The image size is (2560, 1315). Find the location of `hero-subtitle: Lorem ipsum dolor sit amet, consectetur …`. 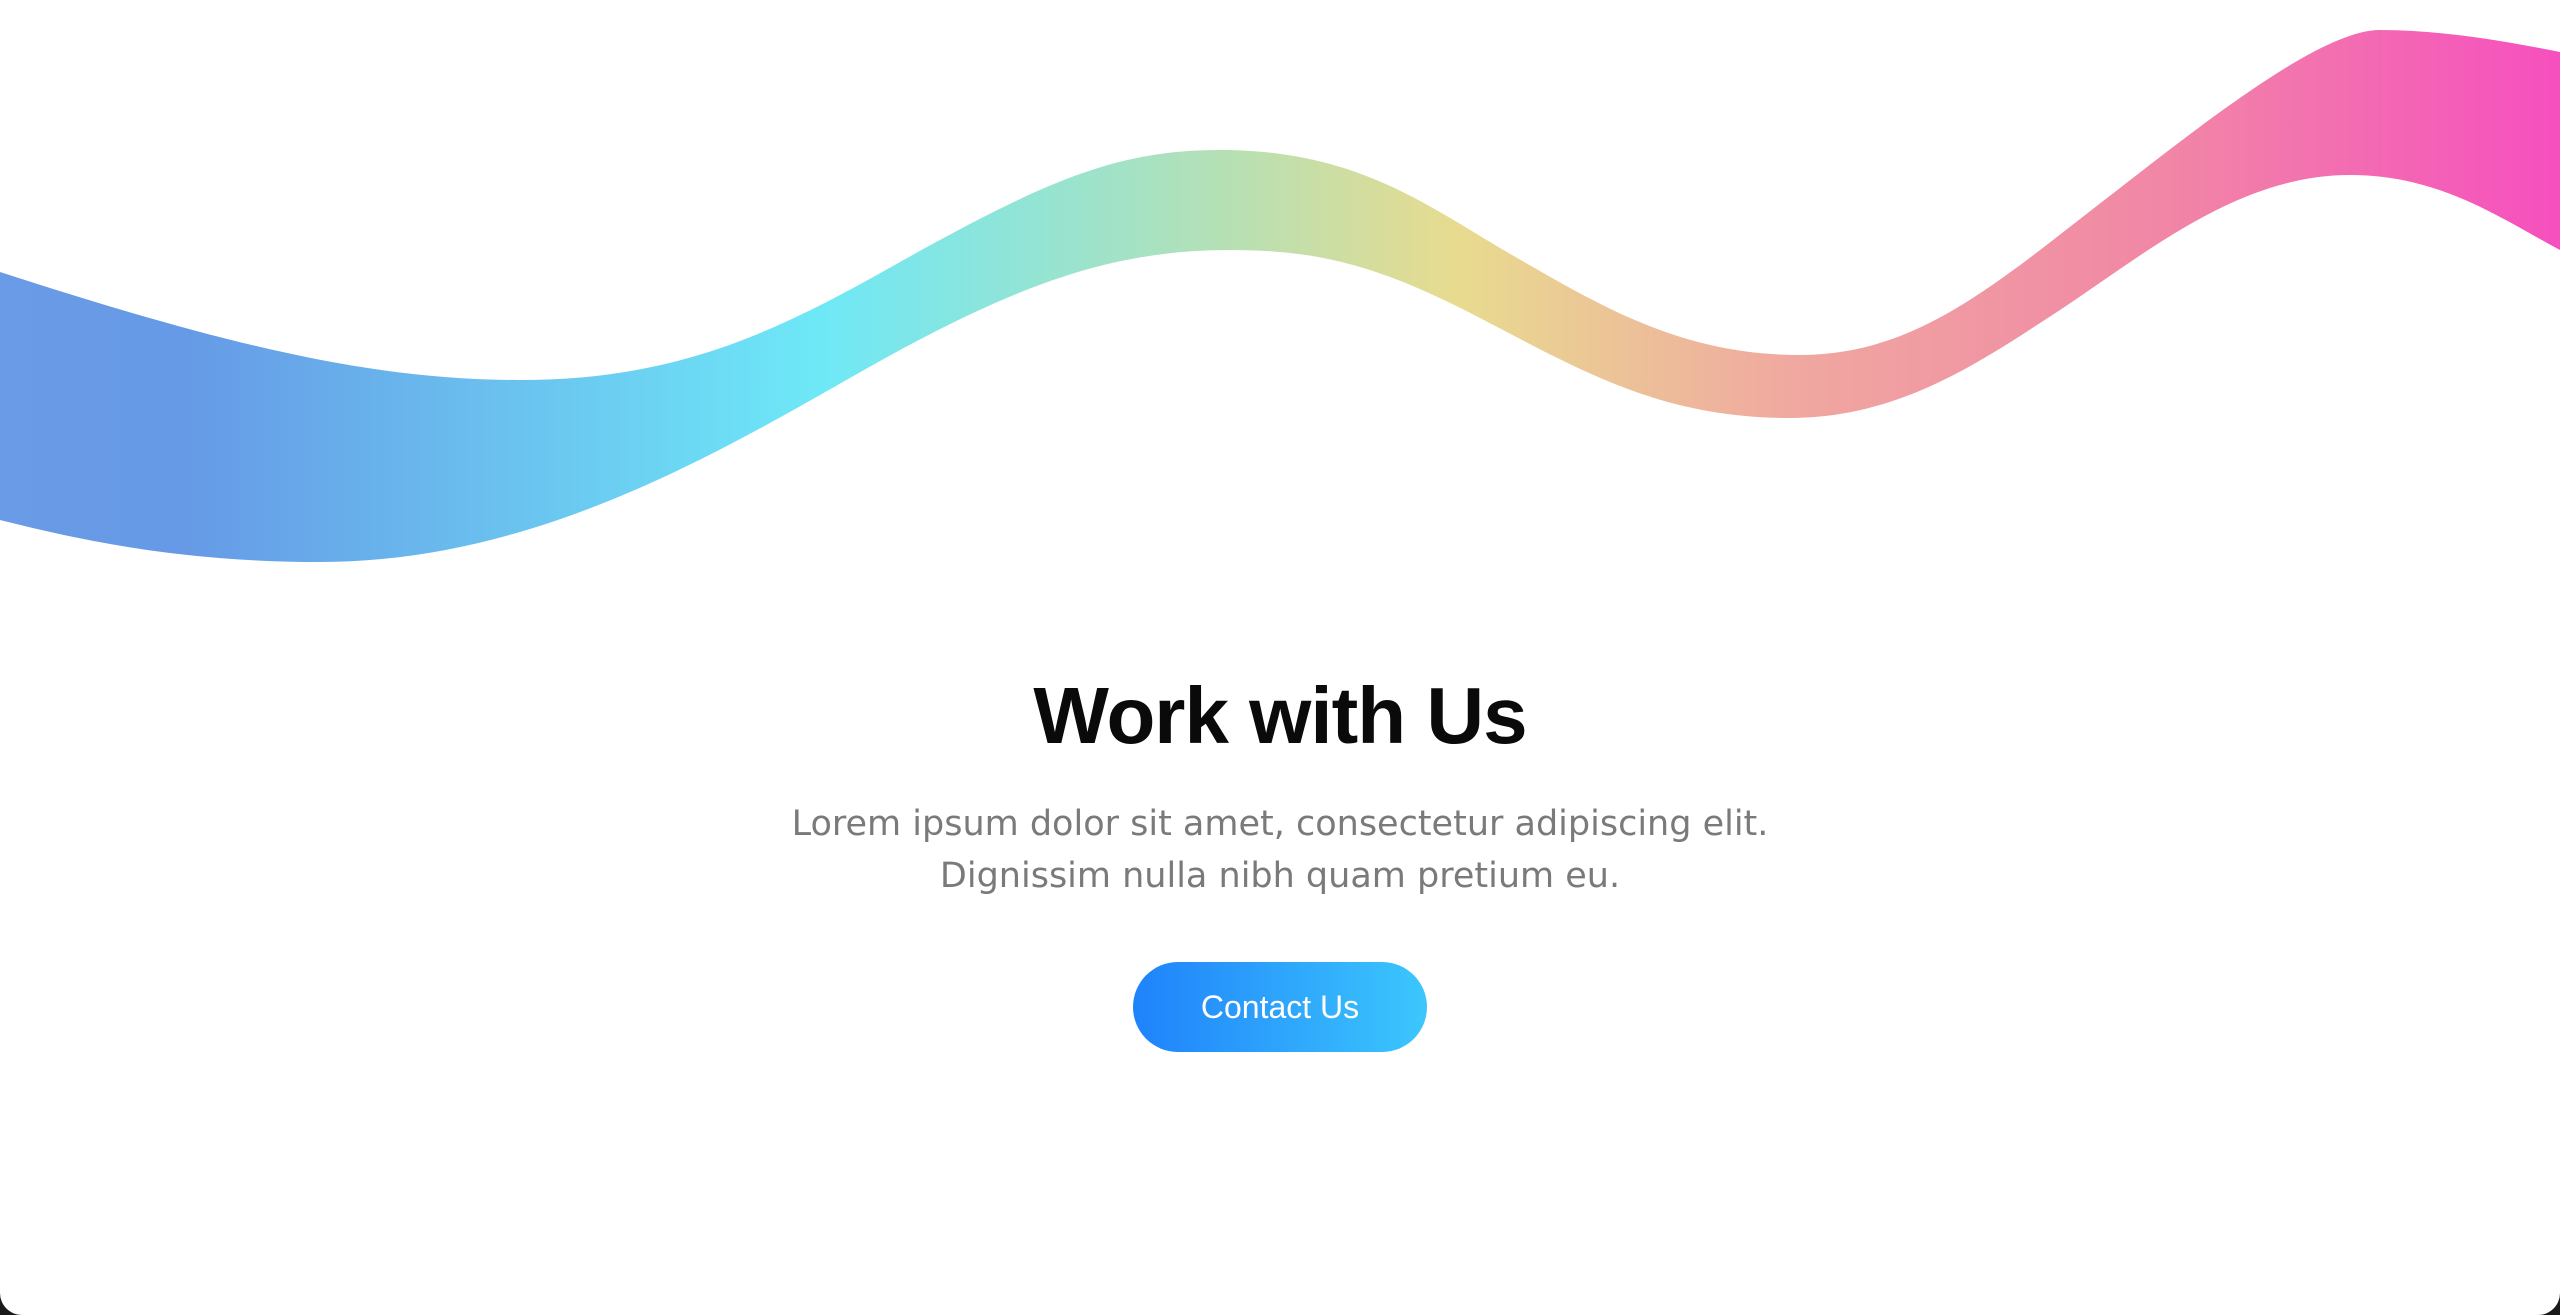

hero-subtitle: Lorem ipsum dolor sit amet, consectetur … is located at coordinates (1280, 850).